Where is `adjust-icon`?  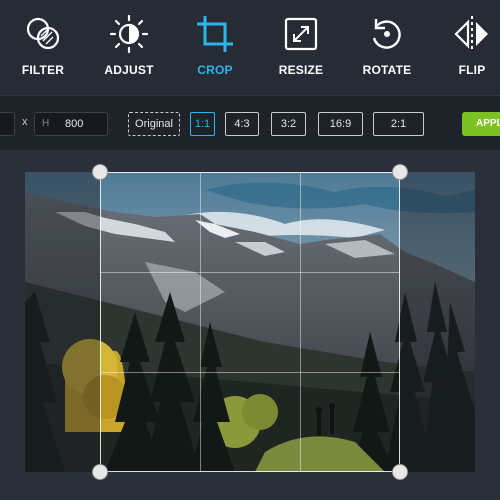 adjust-icon is located at coordinates (129, 34).